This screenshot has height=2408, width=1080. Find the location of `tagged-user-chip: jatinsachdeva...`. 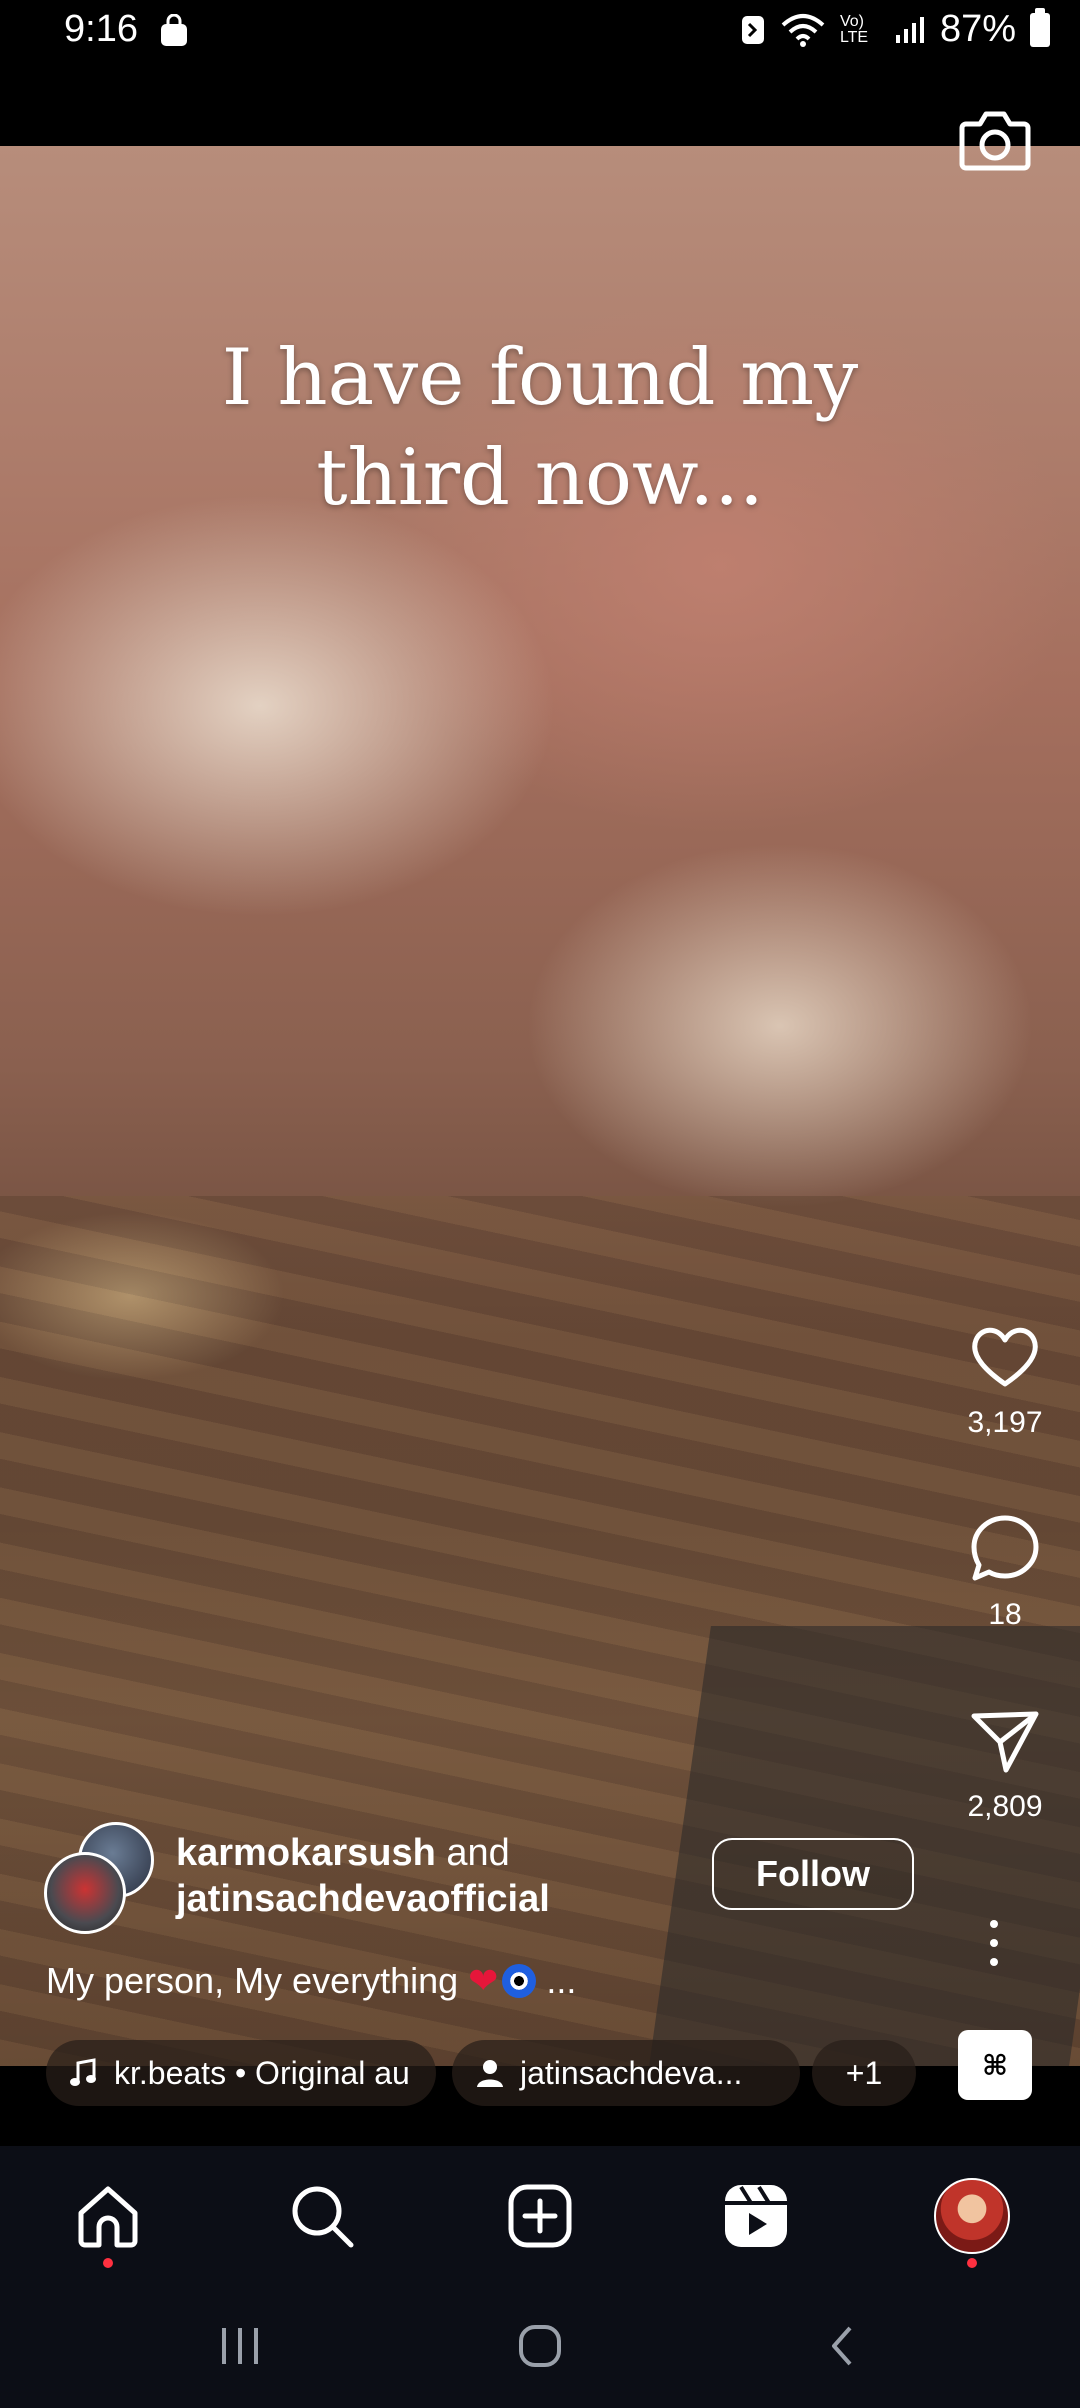

tagged-user-chip: jatinsachdeva... is located at coordinates (626, 2073).